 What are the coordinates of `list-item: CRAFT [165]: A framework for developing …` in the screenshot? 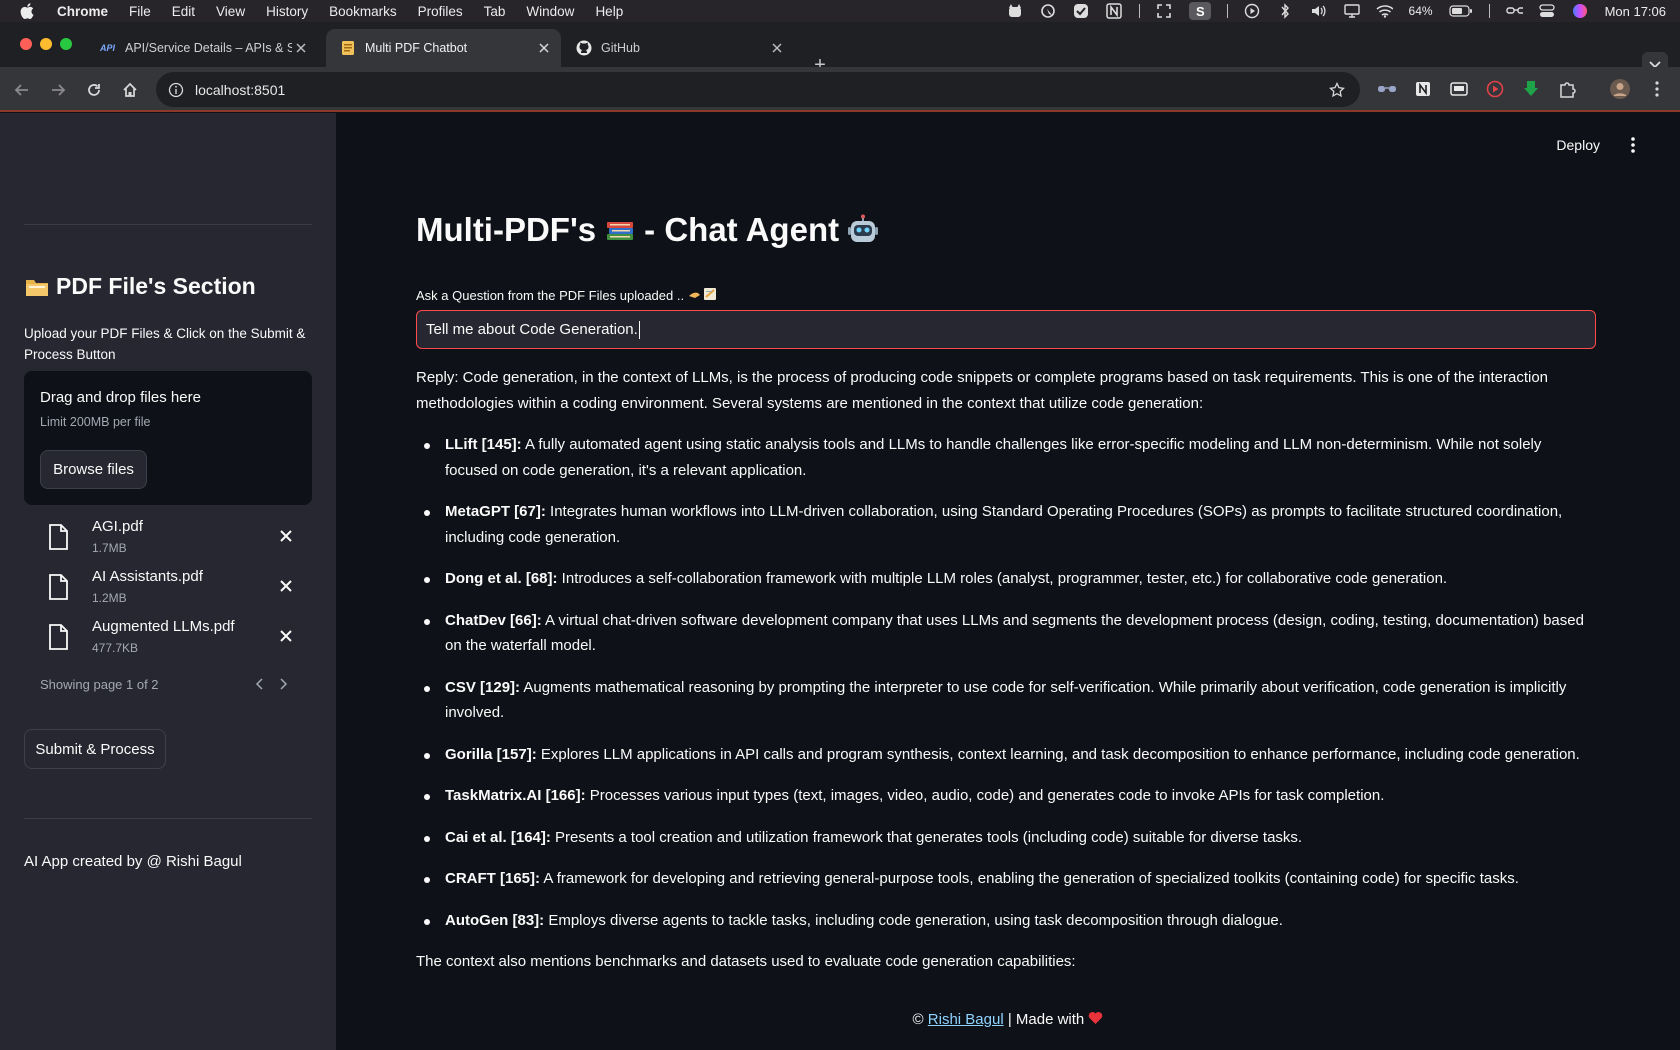 It's located at (1006, 879).